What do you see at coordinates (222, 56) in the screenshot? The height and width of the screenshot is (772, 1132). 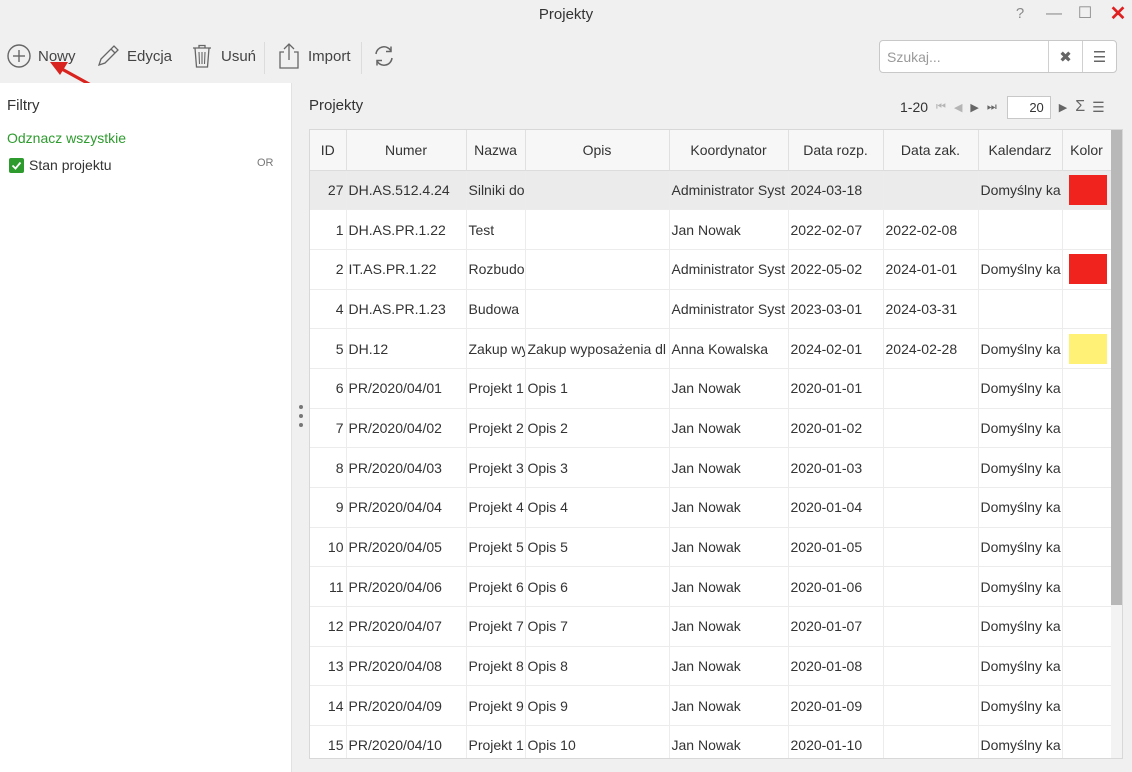 I see `delete-button: Usuń` at bounding box center [222, 56].